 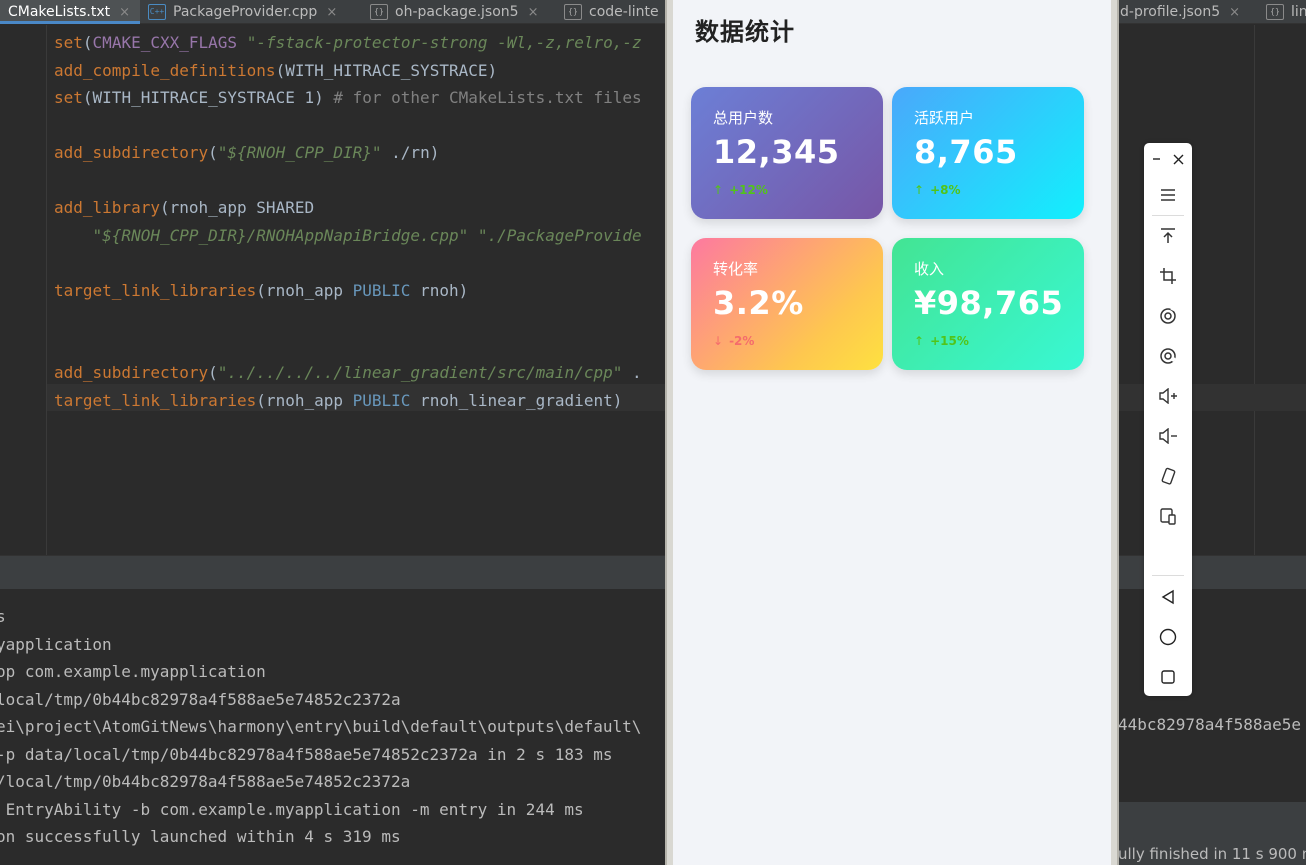 I want to click on stat-change: ↑ +8%, so click(x=937, y=190).